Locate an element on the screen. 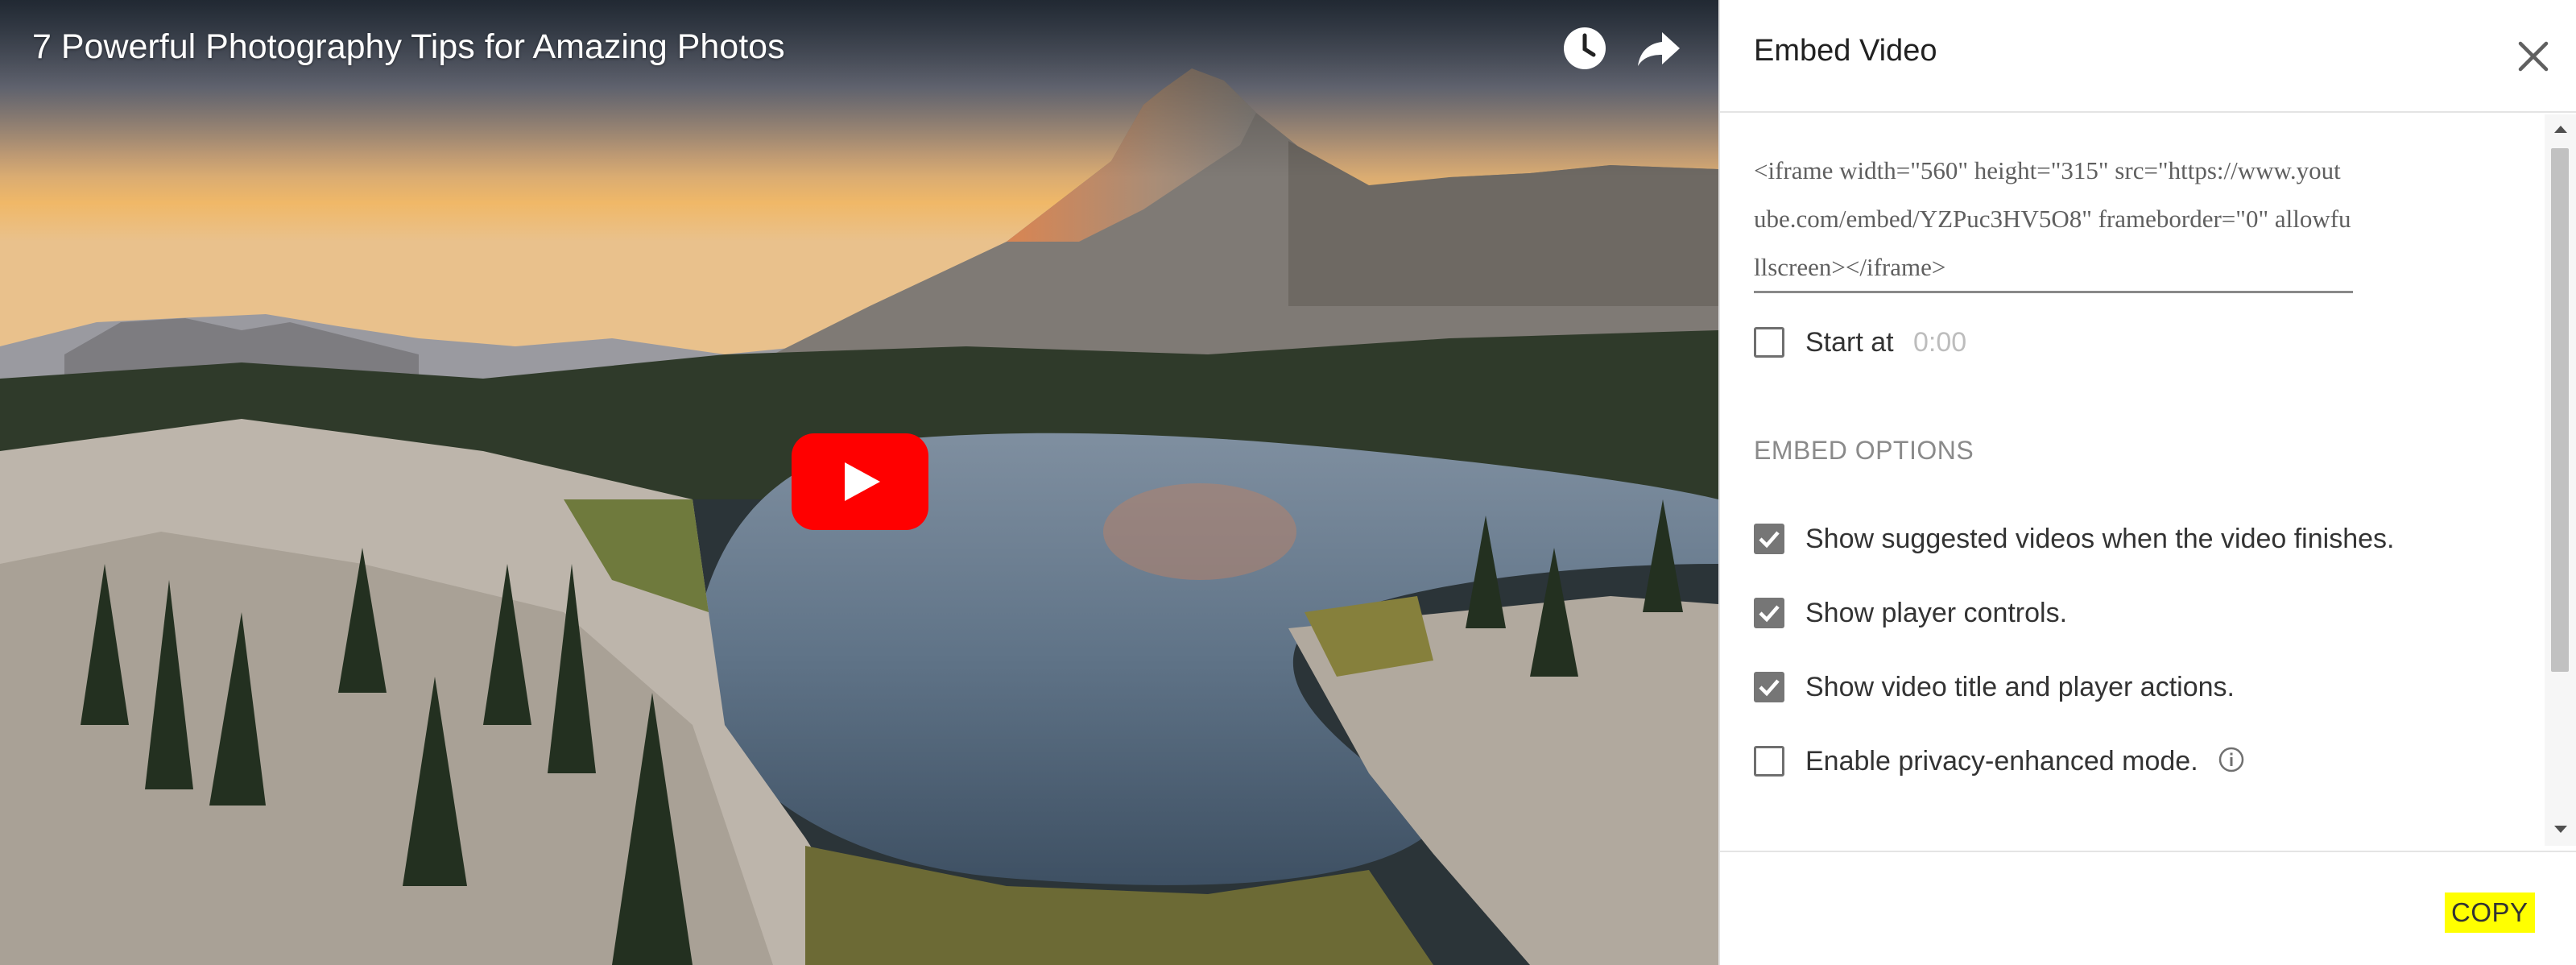 This screenshot has width=2576, height=965. play-button is located at coordinates (860, 482).